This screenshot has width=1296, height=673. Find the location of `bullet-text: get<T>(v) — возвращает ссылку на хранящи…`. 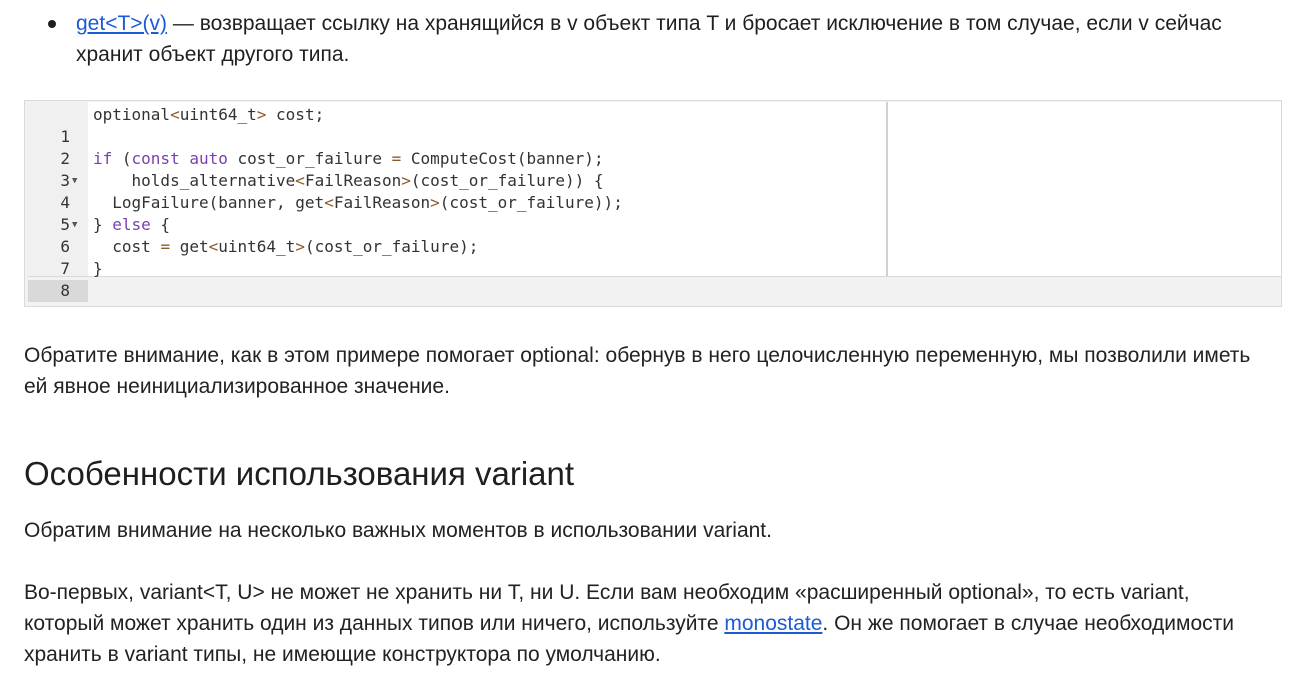

bullet-text: get<T>(v) — возвращает ссылку на хранящи… is located at coordinates (678, 39).